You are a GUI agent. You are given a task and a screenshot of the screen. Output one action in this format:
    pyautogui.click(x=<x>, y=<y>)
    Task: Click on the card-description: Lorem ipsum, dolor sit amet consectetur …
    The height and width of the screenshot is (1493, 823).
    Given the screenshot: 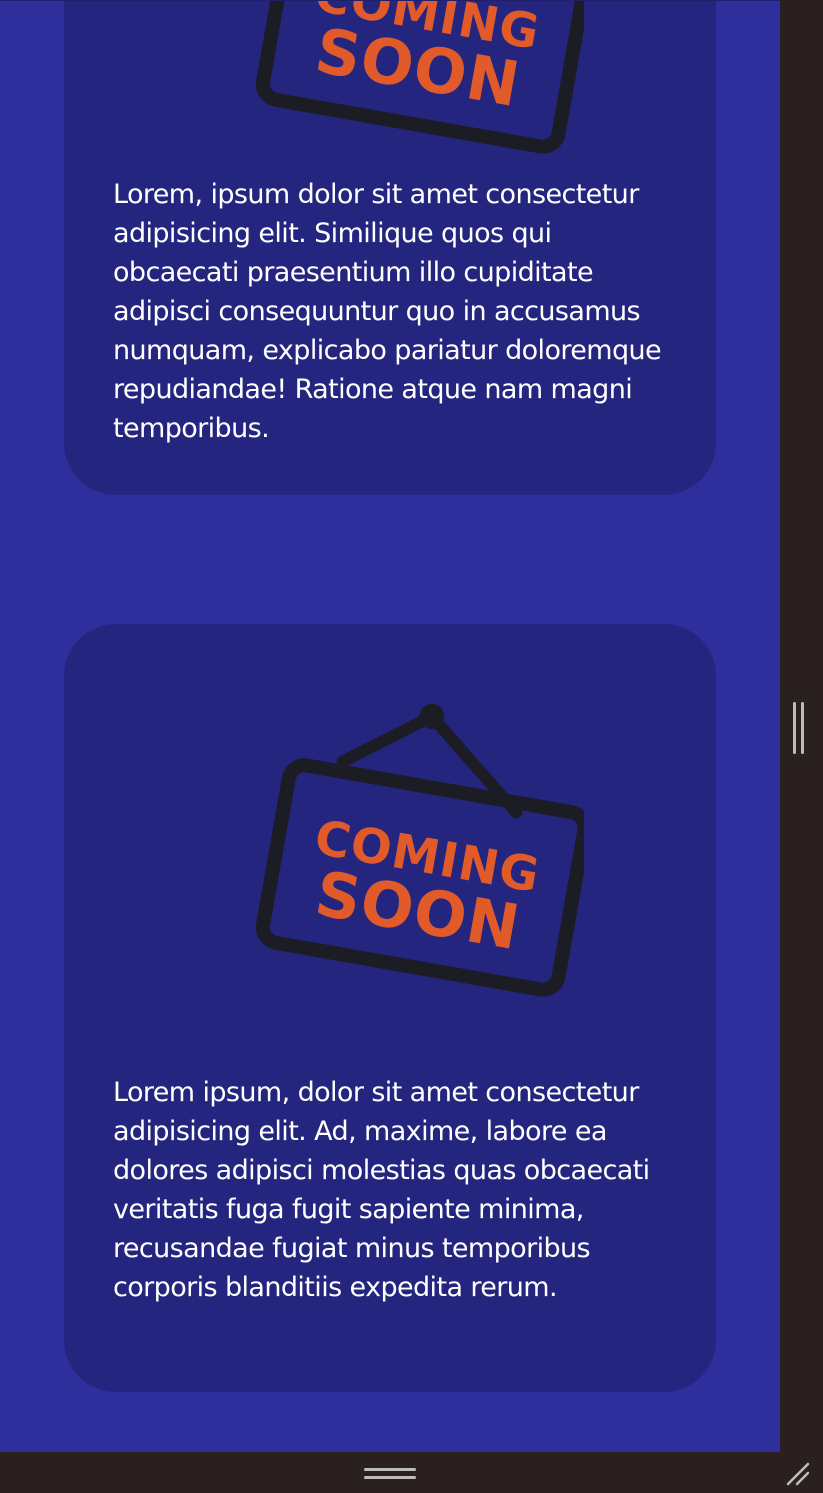 What is the action you would take?
    pyautogui.click(x=381, y=1190)
    